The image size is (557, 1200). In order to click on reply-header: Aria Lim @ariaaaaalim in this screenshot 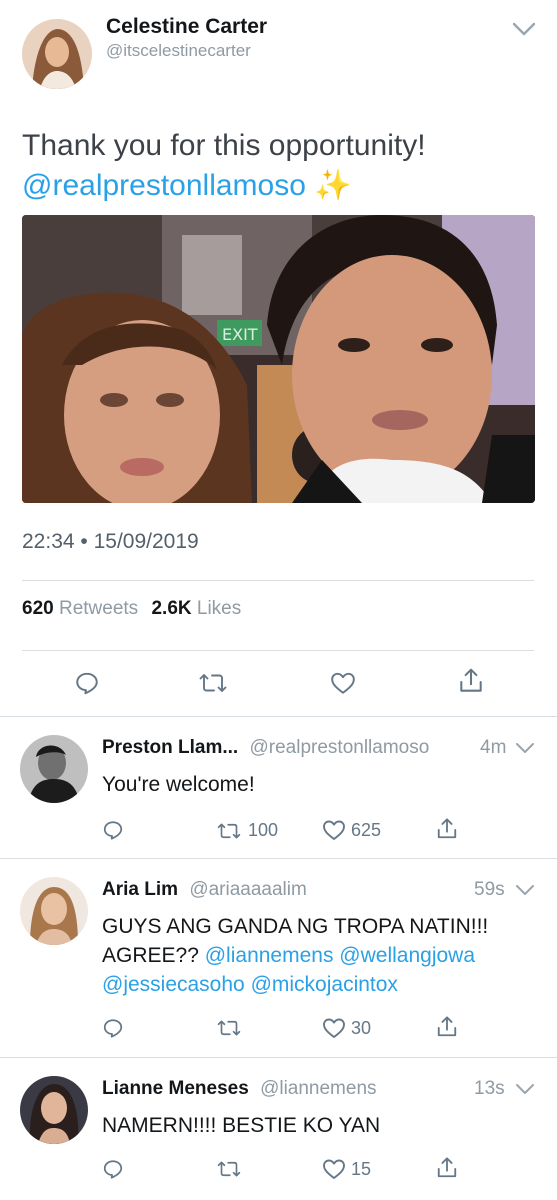, I will do `click(204, 890)`.